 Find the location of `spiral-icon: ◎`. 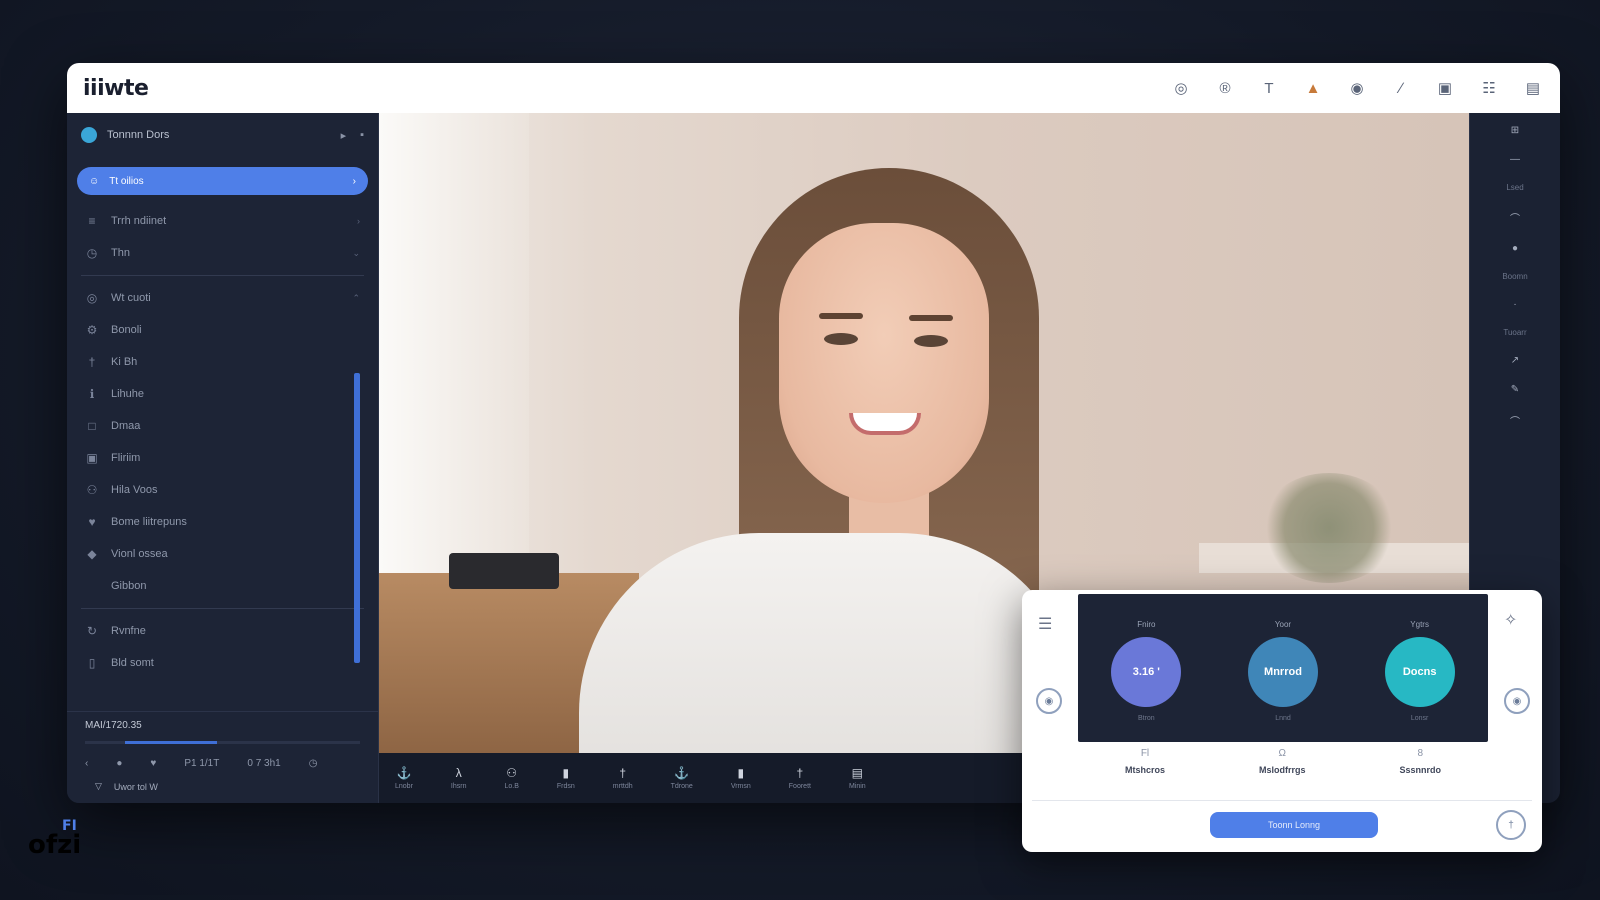

spiral-icon: ◎ is located at coordinates (1181, 88).